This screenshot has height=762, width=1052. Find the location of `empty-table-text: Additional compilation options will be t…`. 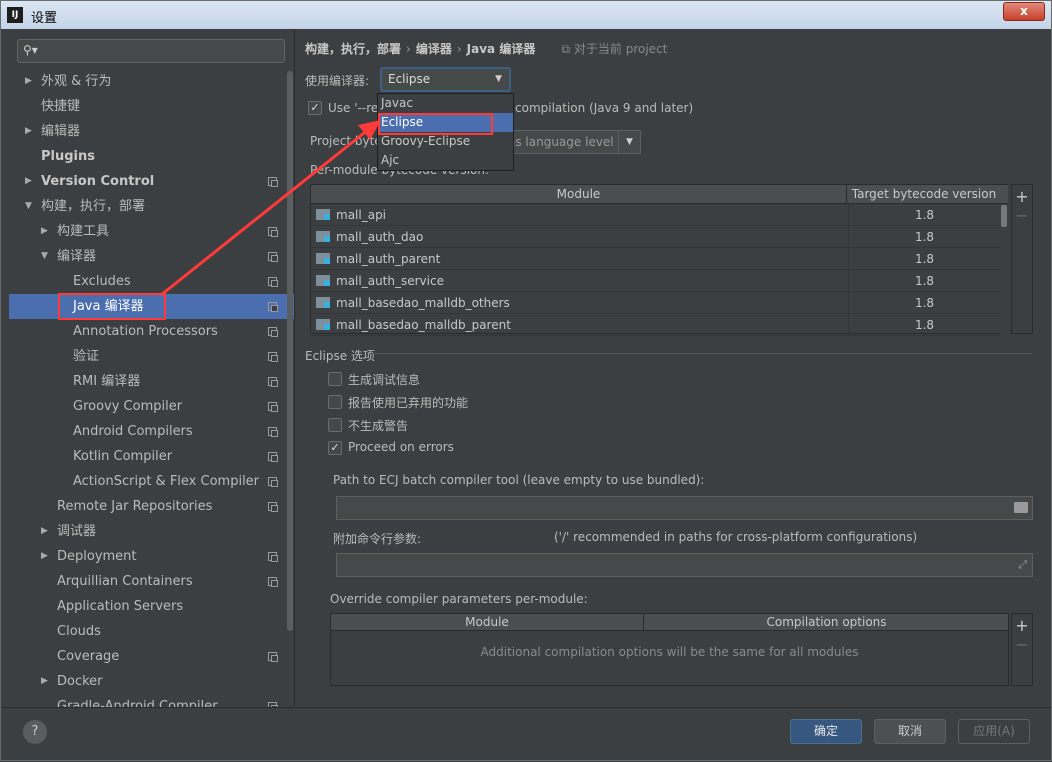

empty-table-text: Additional compilation options will be t… is located at coordinates (669, 652).